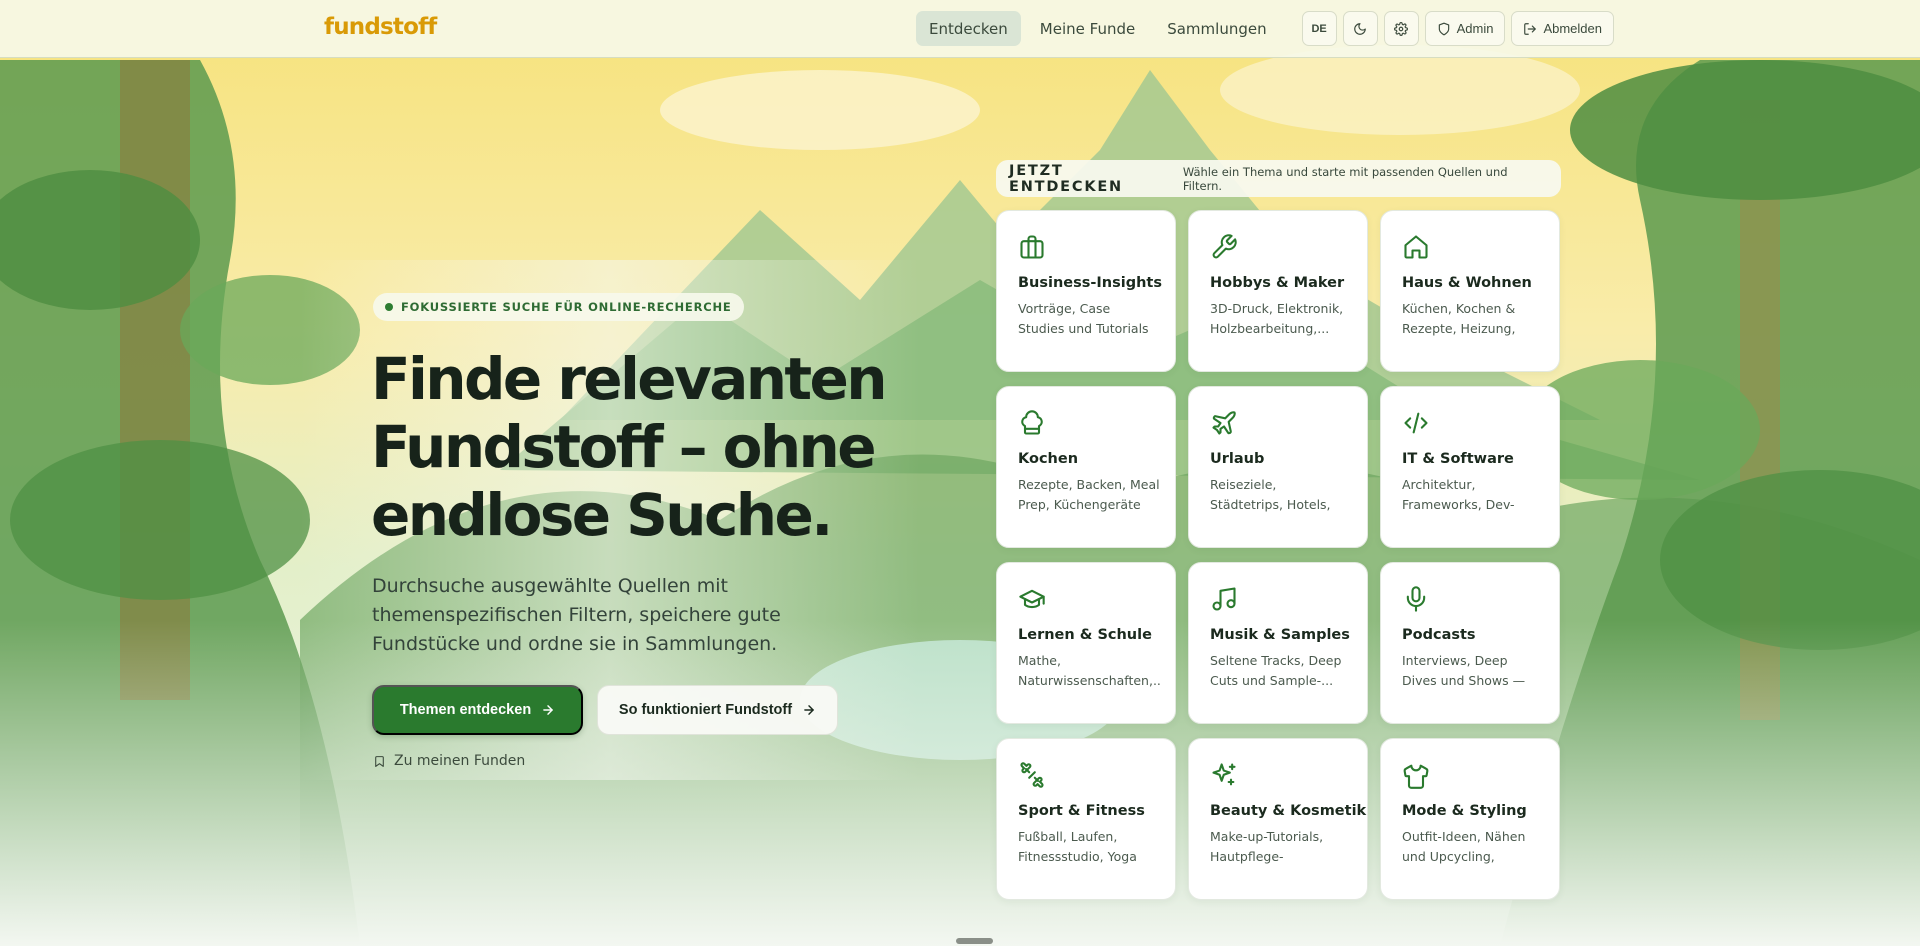 This screenshot has height=946, width=1920. What do you see at coordinates (1416, 599) in the screenshot?
I see `microphone-icon` at bounding box center [1416, 599].